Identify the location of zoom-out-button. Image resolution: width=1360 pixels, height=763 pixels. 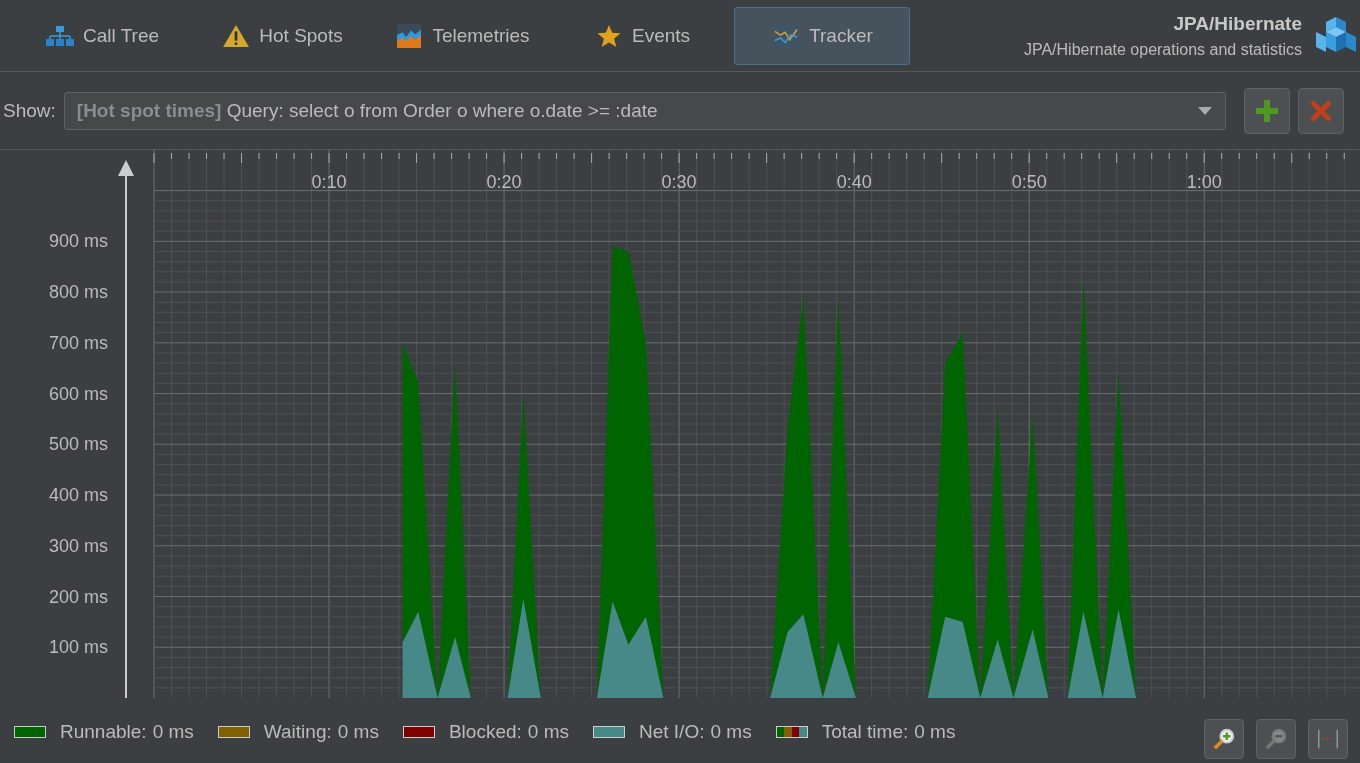
(1276, 738).